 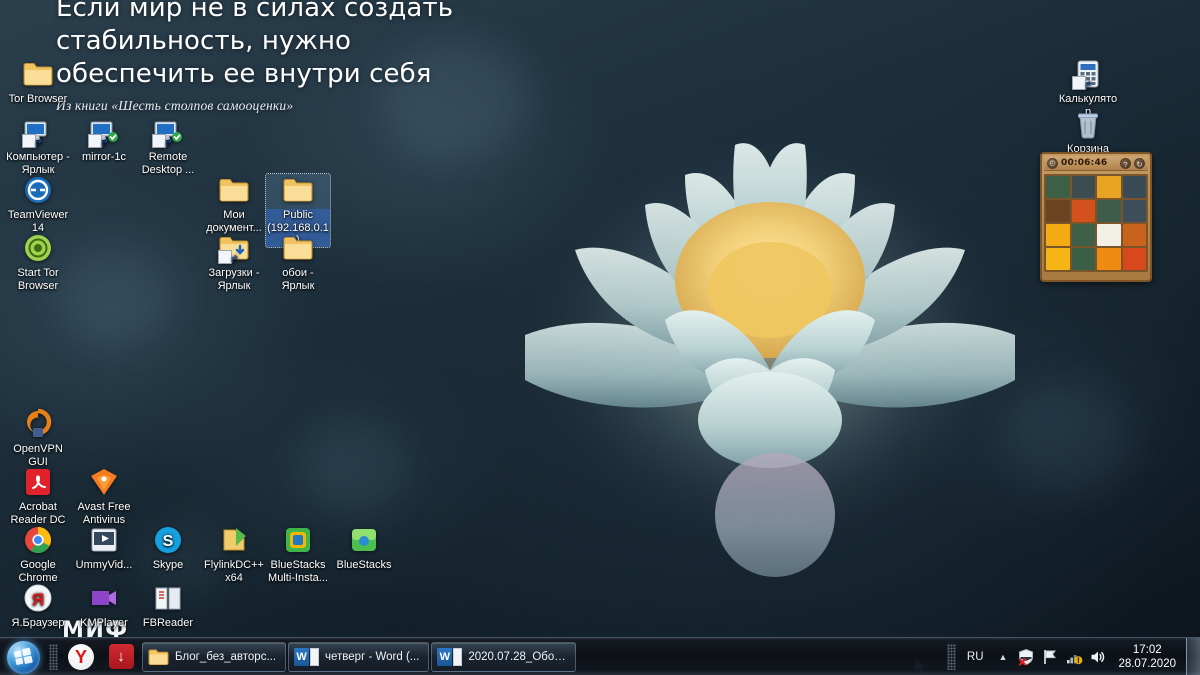 What do you see at coordinates (168, 548) in the screenshot?
I see `desktop-icon-skype: S Skype` at bounding box center [168, 548].